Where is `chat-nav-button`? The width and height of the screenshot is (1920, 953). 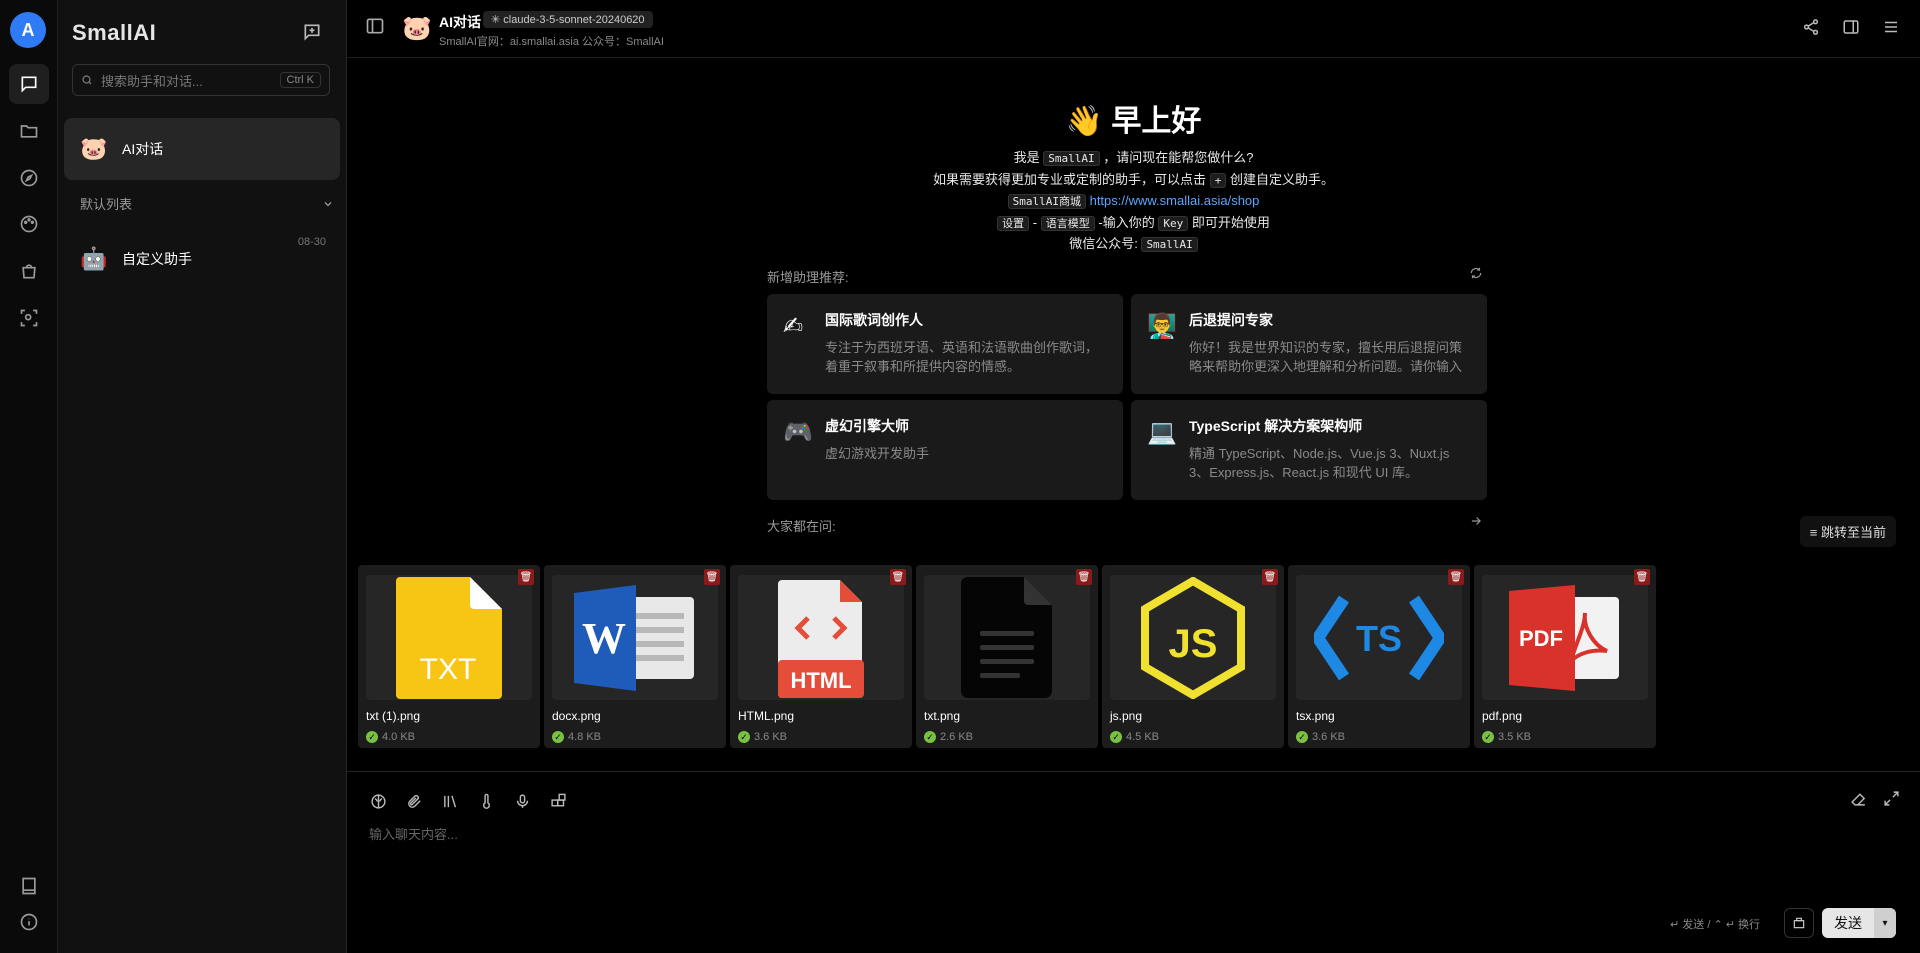
chat-nav-button is located at coordinates (29, 84).